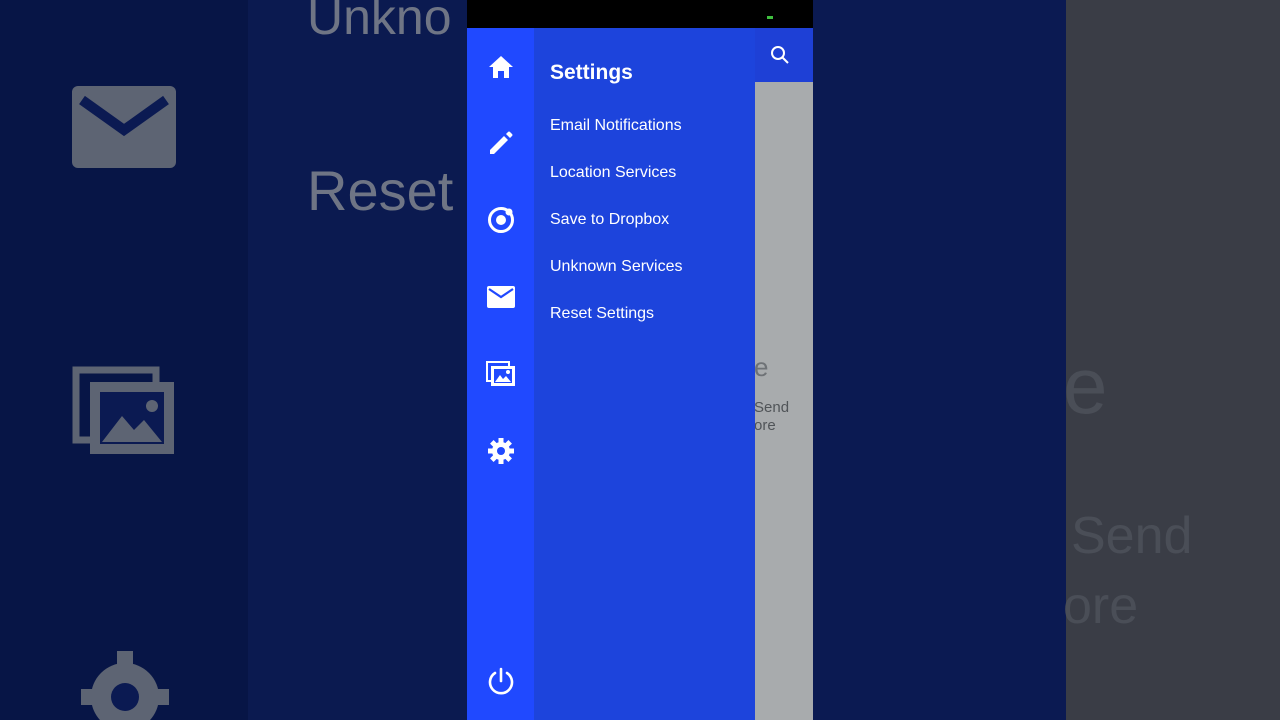 This screenshot has width=1280, height=720. Describe the element at coordinates (1101, 606) in the screenshot. I see `background-right-line2: ore` at that location.